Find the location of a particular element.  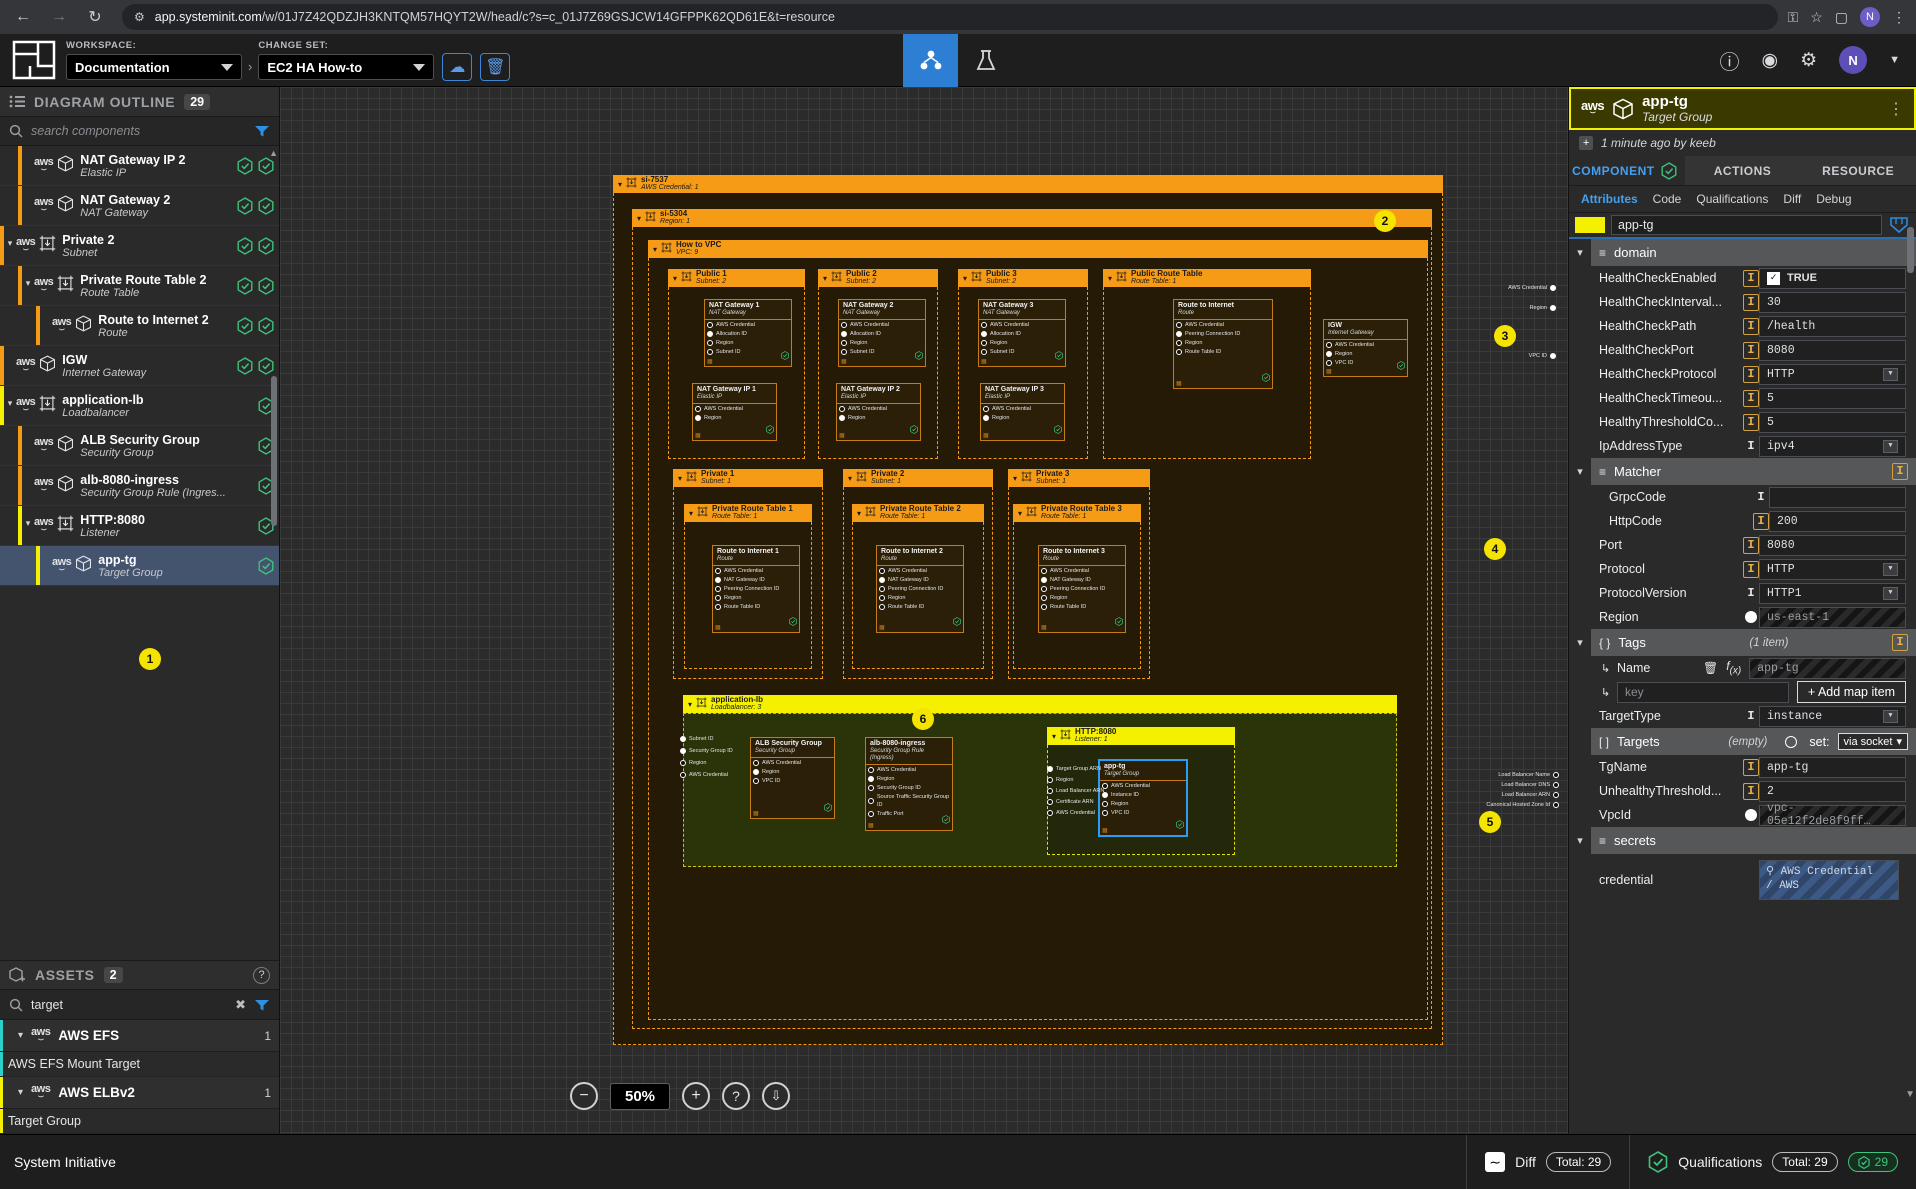

diff-status-cell: ∼ Diff Total: 29 is located at coordinates (1547, 1162).